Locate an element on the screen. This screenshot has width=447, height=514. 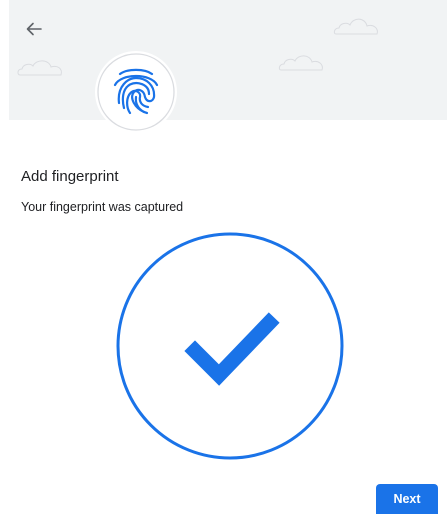
arrow-left-icon is located at coordinates (34, 29).